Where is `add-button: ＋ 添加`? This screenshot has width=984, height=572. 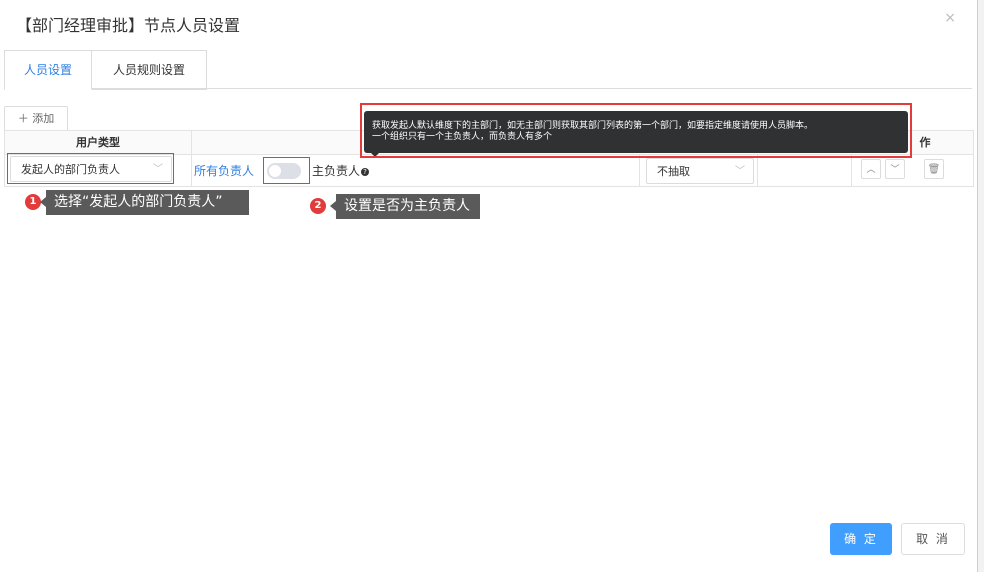 add-button: ＋ 添加 is located at coordinates (36, 119).